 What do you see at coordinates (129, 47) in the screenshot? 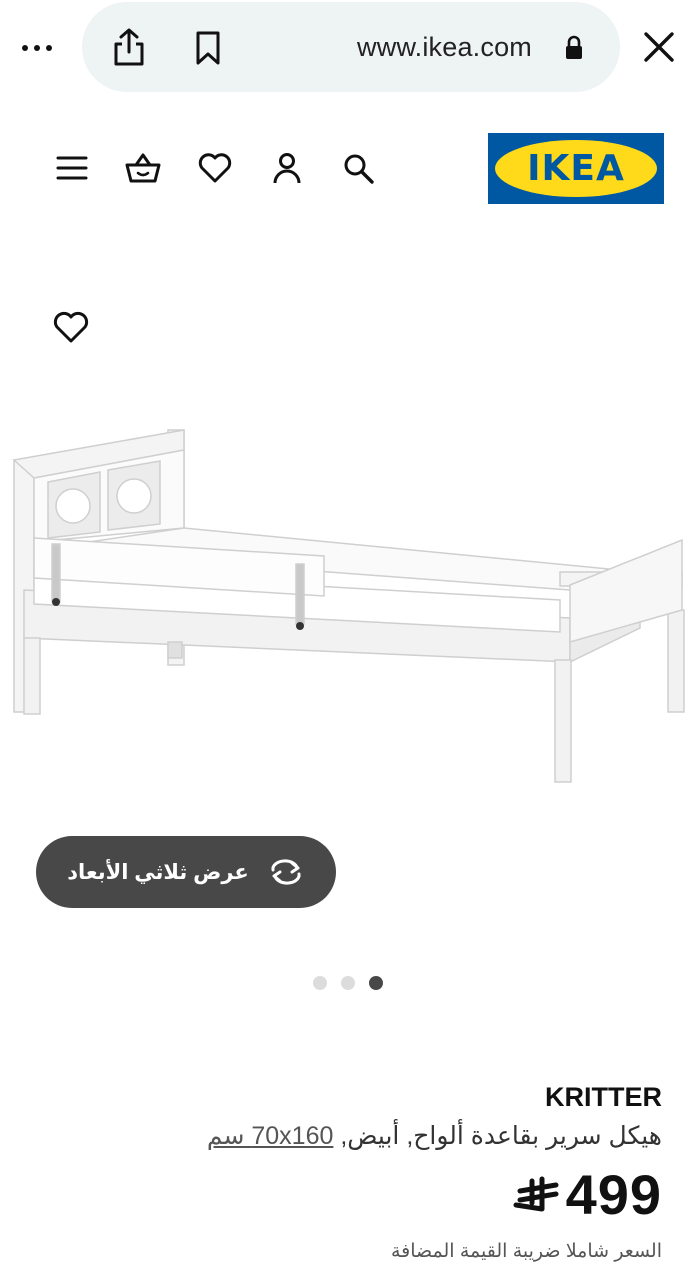
I see `share-icon` at bounding box center [129, 47].